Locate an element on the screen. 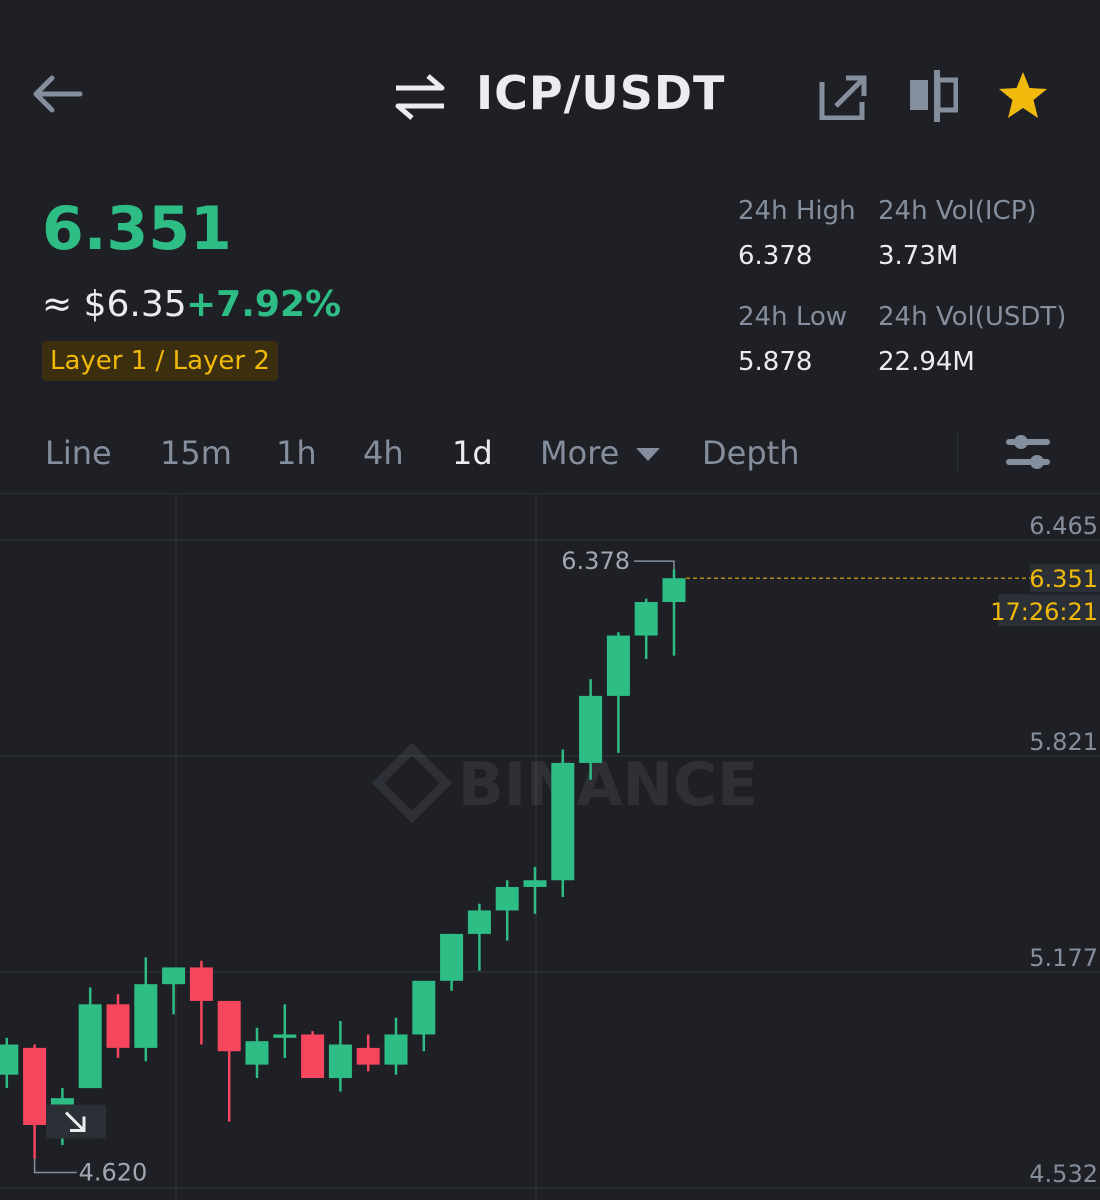 Image resolution: width=1100 pixels, height=1200 pixels. candle-widget-icon is located at coordinates (933, 96).